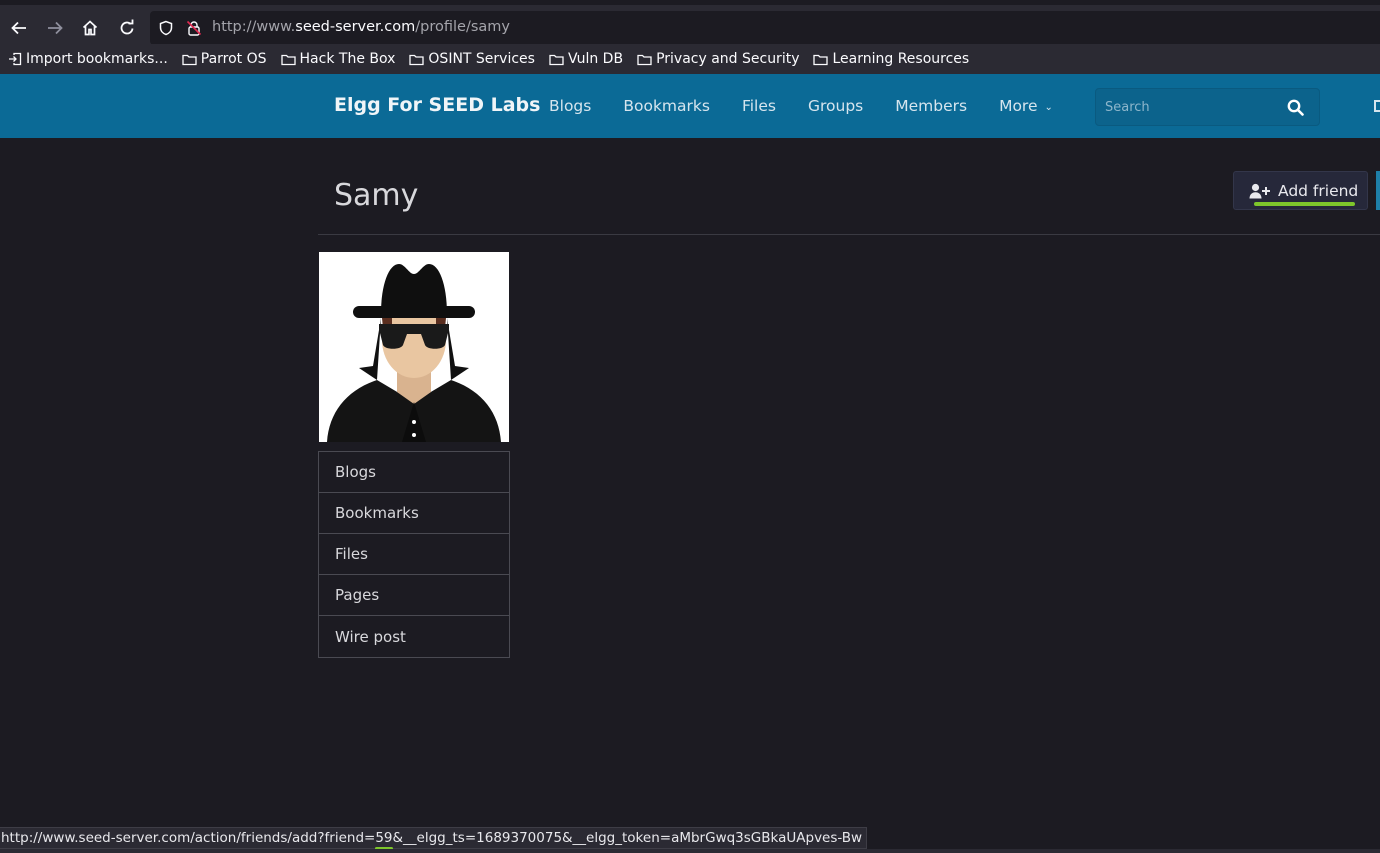  What do you see at coordinates (1127, 107) in the screenshot?
I see `search-placeholder: Search` at bounding box center [1127, 107].